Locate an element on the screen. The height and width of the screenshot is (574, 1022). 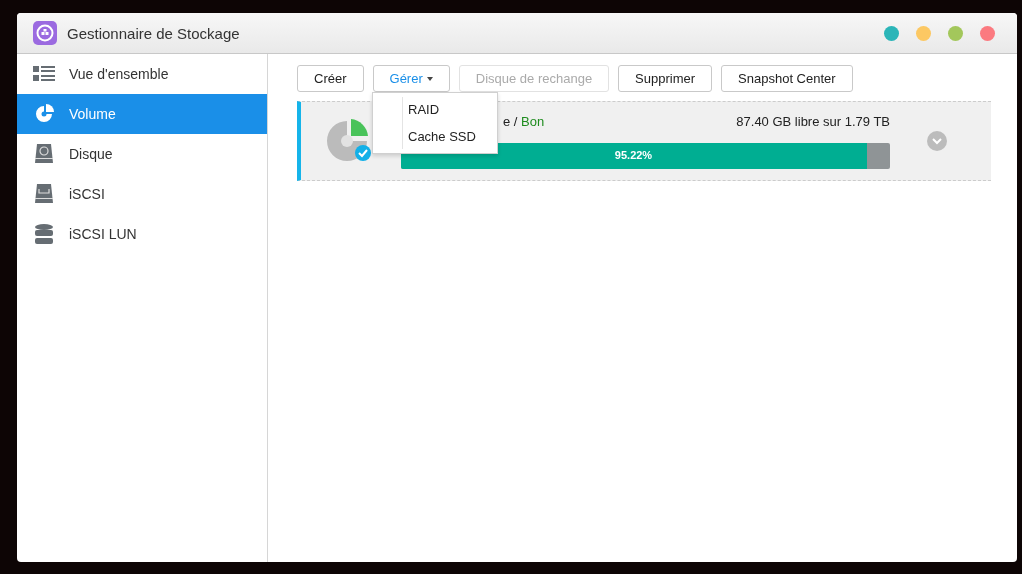
volume-capacity: 87.40 GB libre sur 1.79 TB is located at coordinates (813, 121).